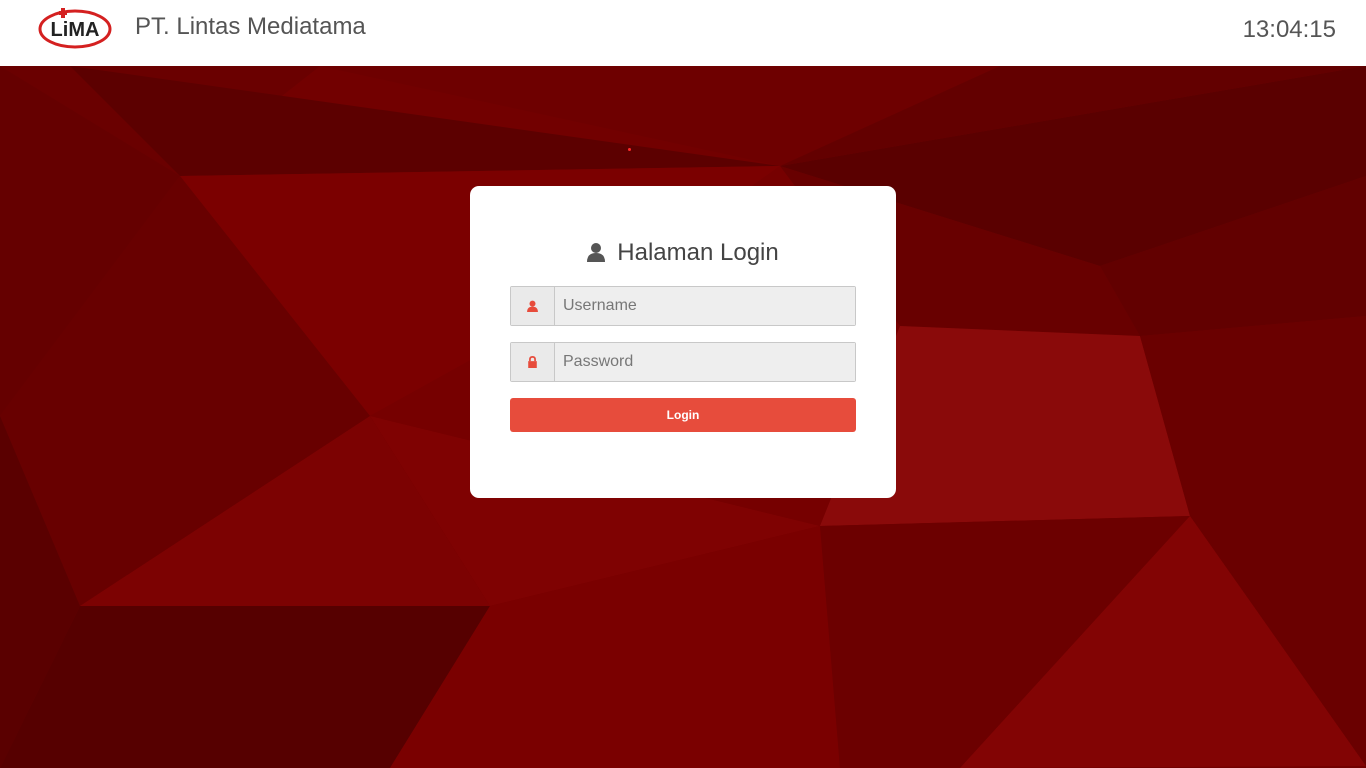 Image resolution: width=1366 pixels, height=768 pixels. I want to click on password-input, so click(705, 362).